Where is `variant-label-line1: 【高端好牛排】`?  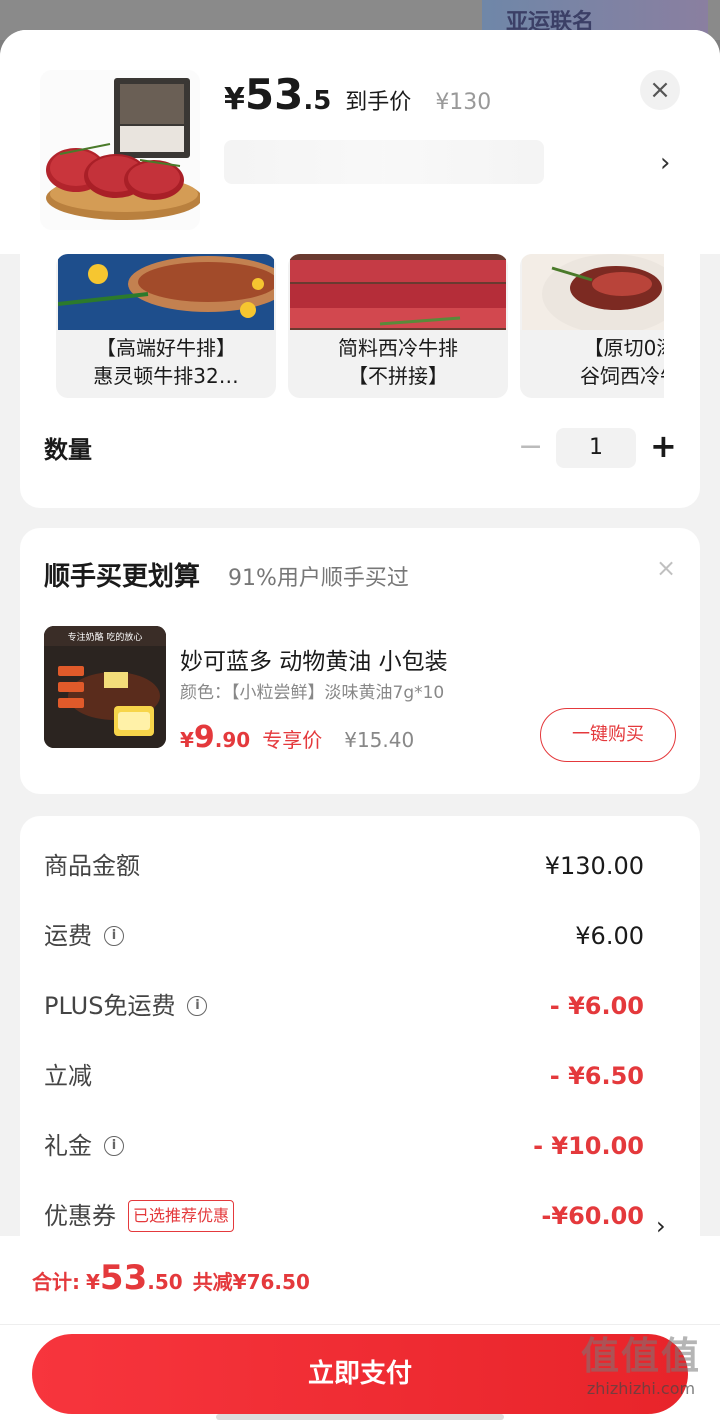 variant-label-line1: 【高端好牛排】 is located at coordinates (166, 348).